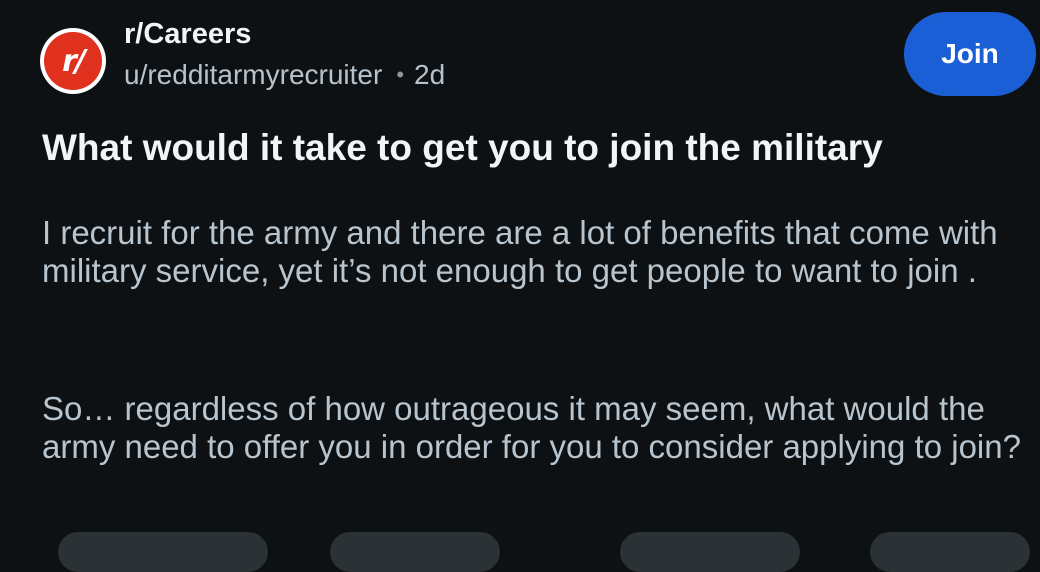  I want to click on subreddit-avatar: r/, so click(73, 61).